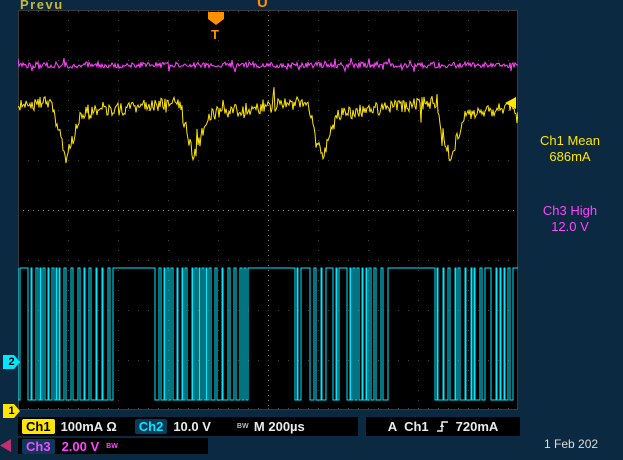 Image resolution: width=623 pixels, height=460 pixels. Describe the element at coordinates (151, 426) in the screenshot. I see `ch2-badge: Ch2` at that location.